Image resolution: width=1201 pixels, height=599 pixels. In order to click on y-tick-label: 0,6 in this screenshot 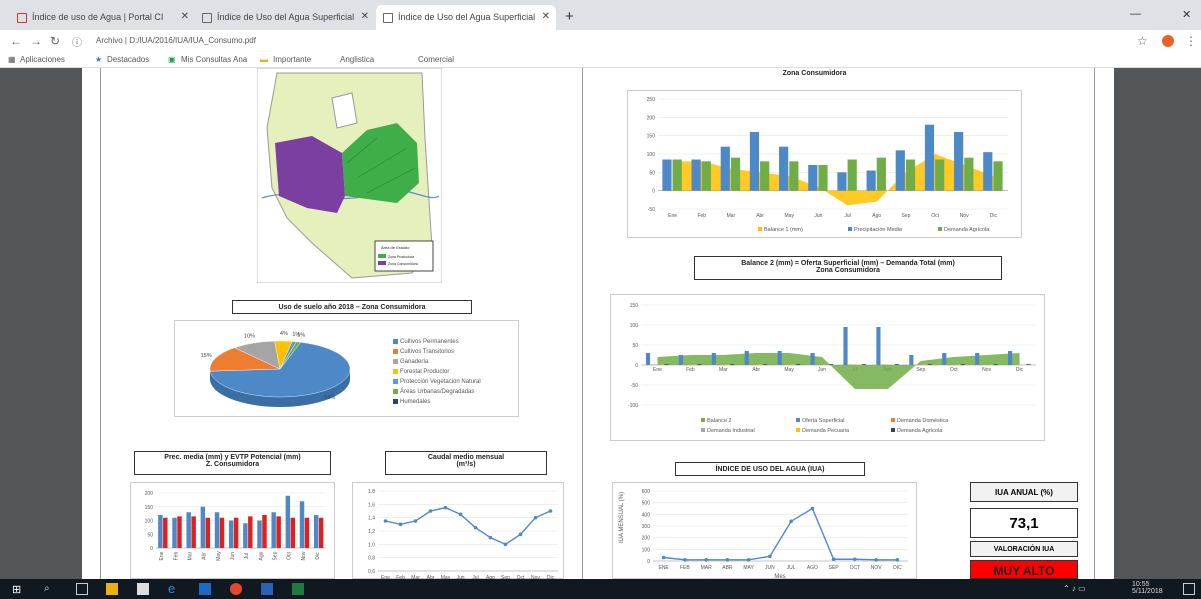, I will do `click(371, 572)`.